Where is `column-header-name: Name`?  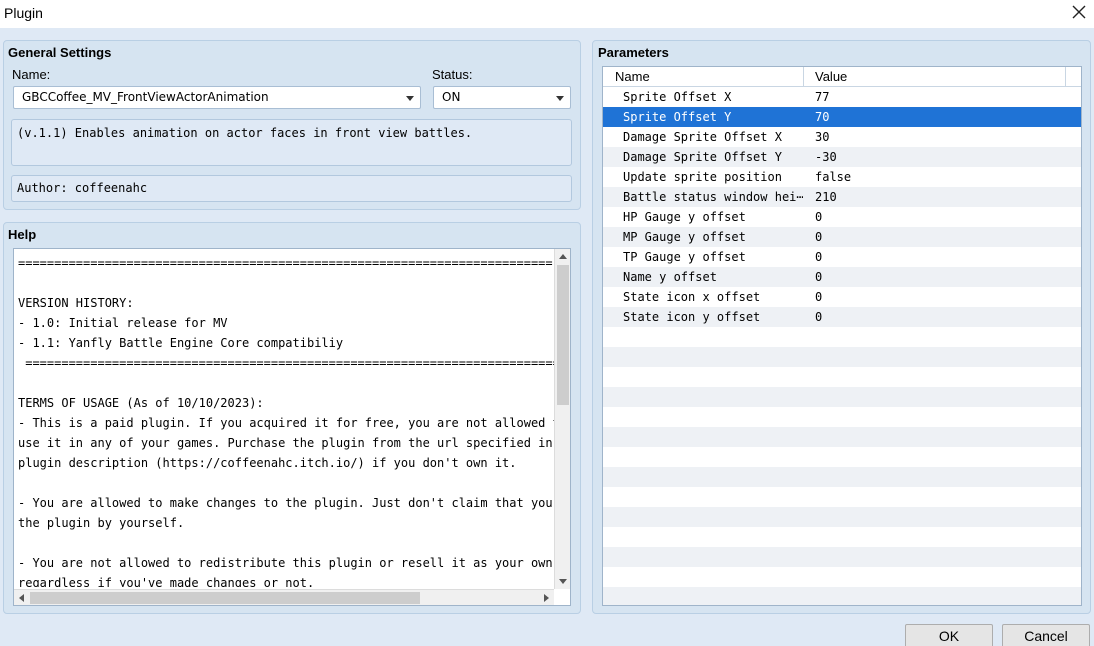
column-header-name: Name is located at coordinates (632, 76).